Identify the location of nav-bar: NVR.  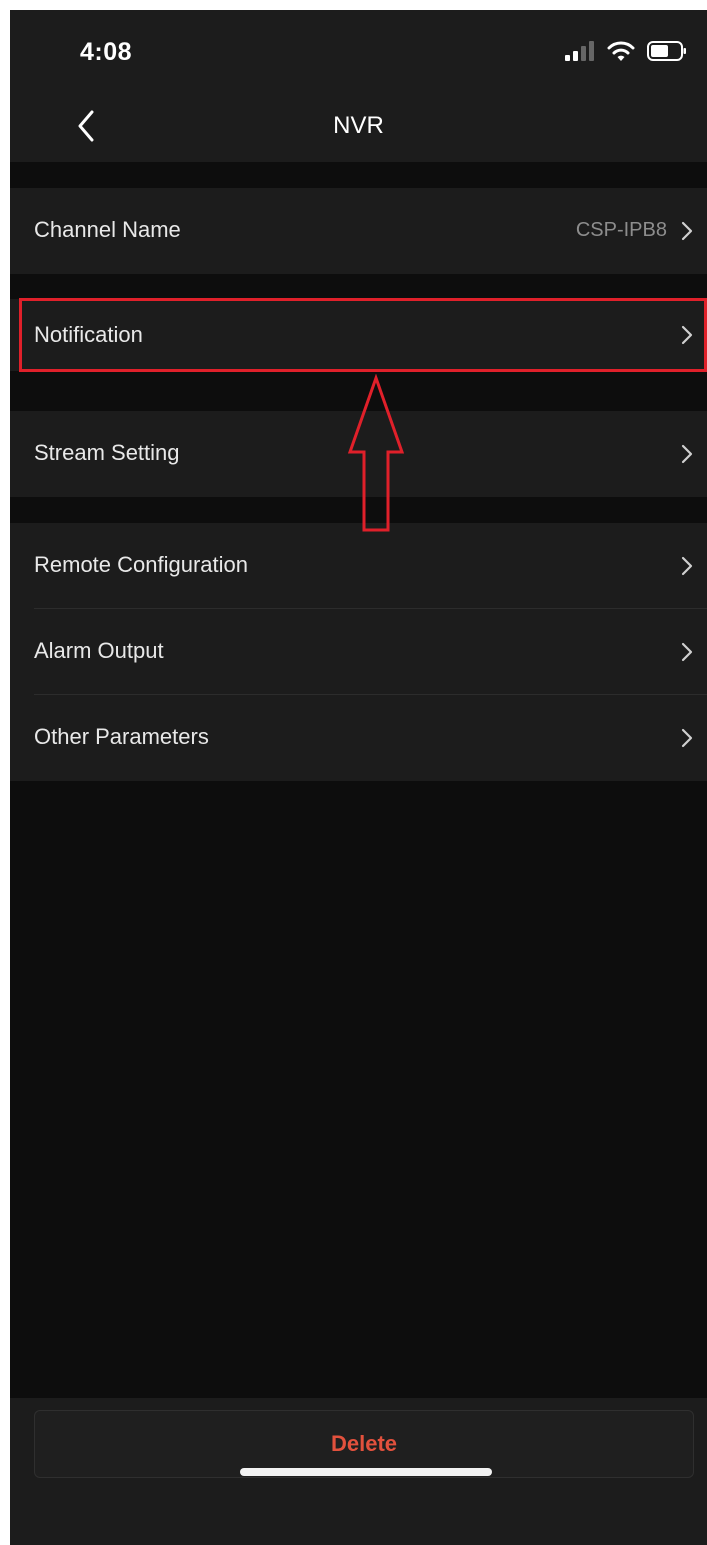
(358, 126).